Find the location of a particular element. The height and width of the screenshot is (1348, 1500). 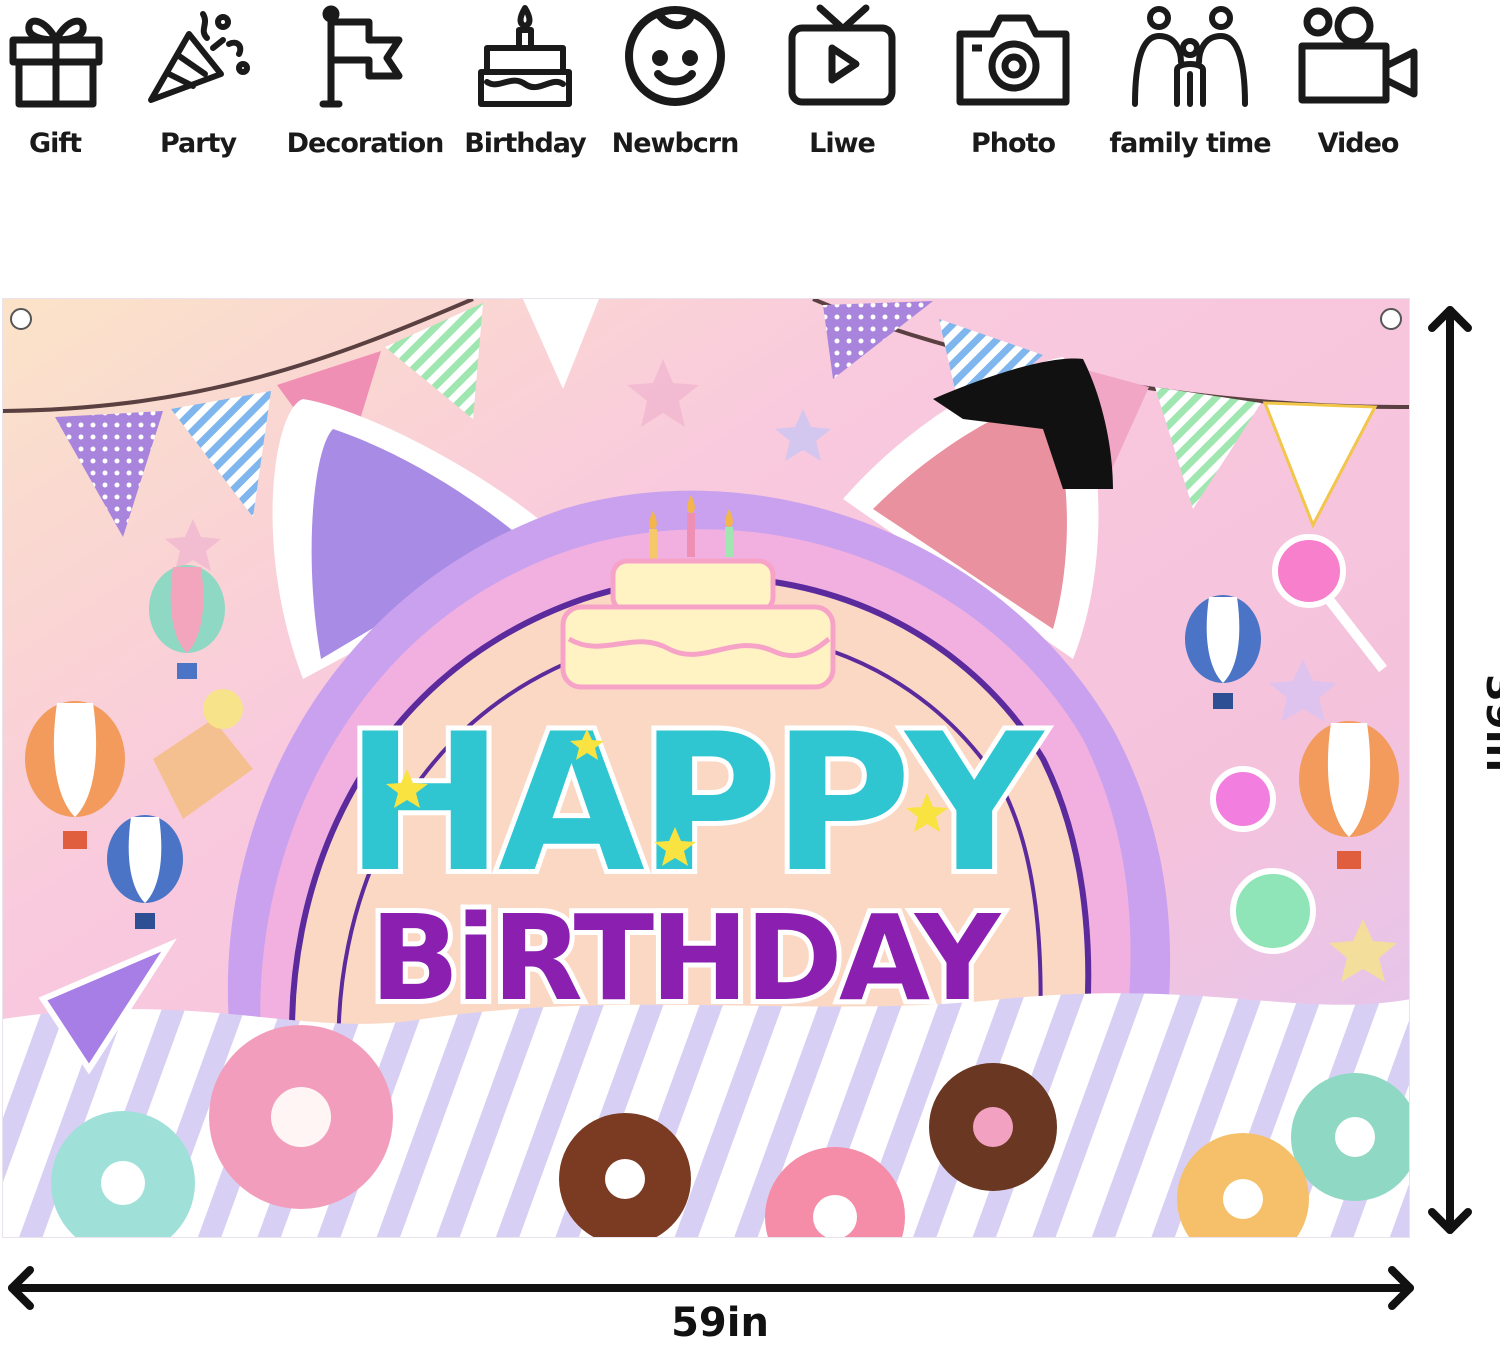

height-arrow is located at coordinates (1450, 770).